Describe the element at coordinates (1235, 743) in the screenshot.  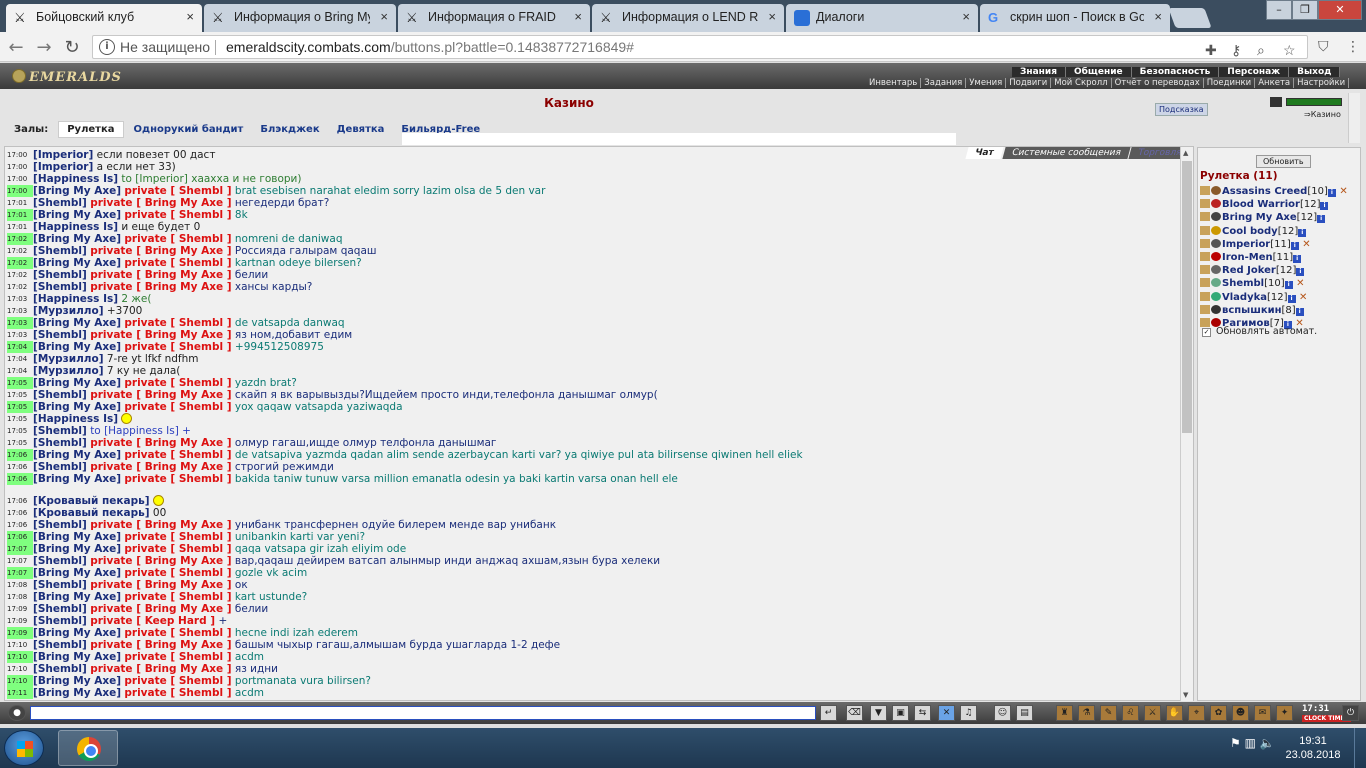
I see `tray-flag-icon: ⚑` at that location.